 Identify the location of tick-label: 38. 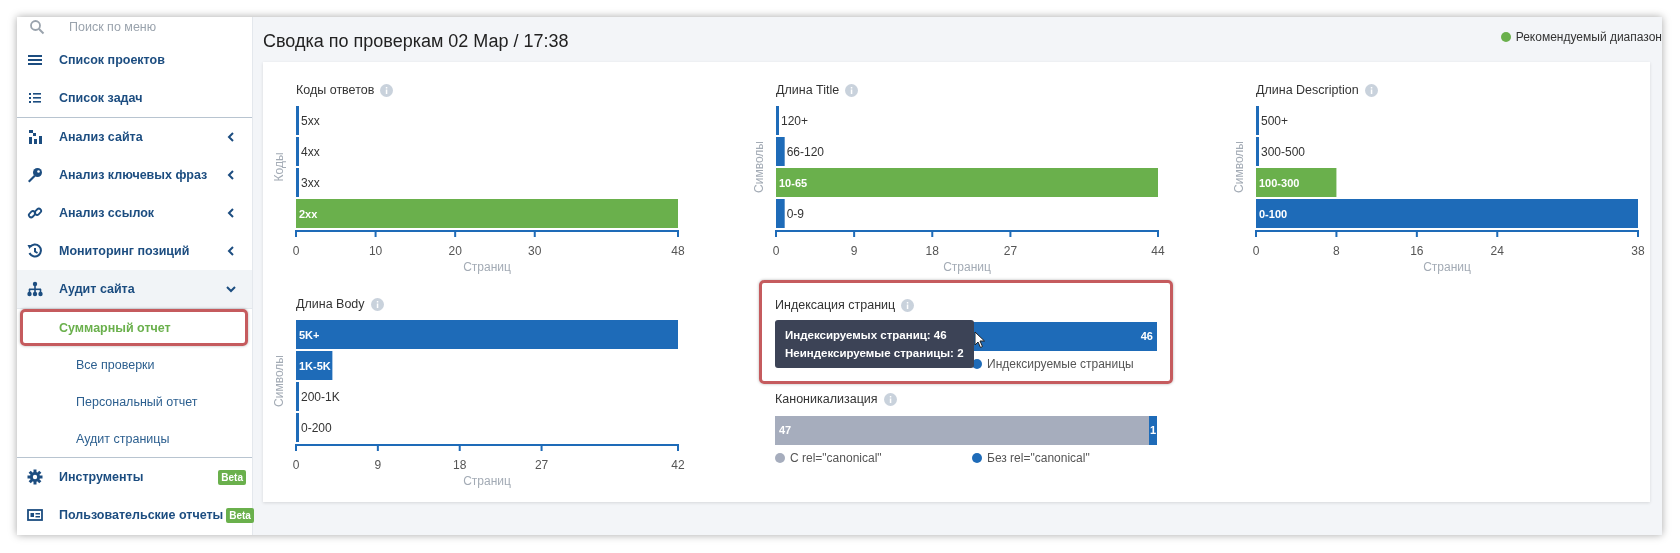
(1638, 251).